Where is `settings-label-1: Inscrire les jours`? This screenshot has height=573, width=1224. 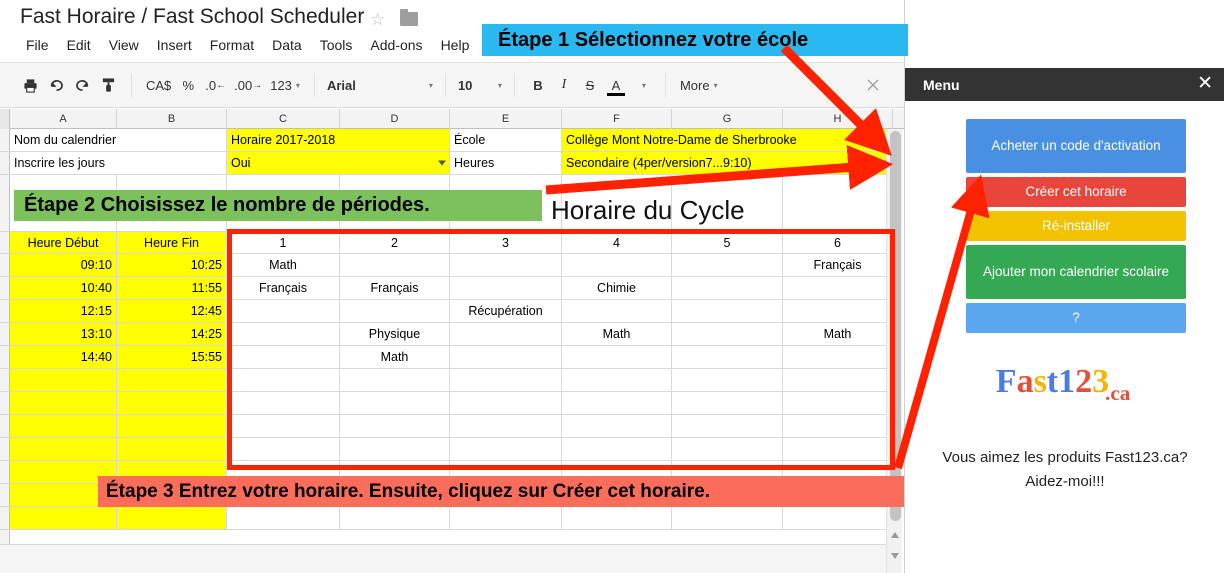
settings-label-1: Inscrire les jours is located at coordinates (118, 163).